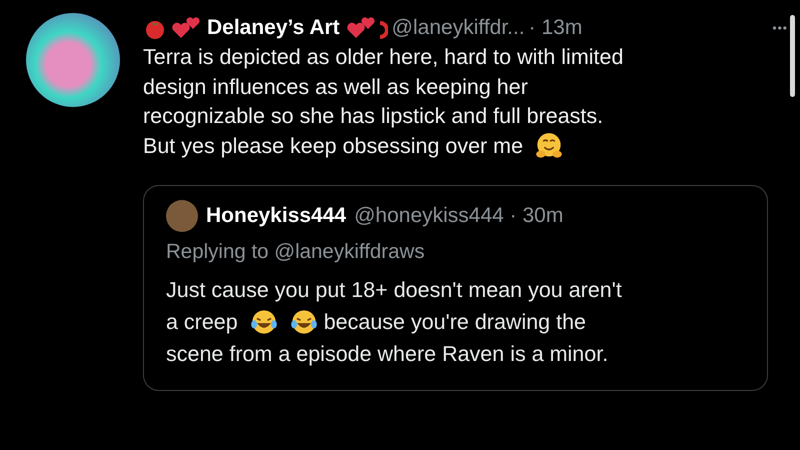 The image size is (800, 450). What do you see at coordinates (792, 56) in the screenshot?
I see `scrollbar` at bounding box center [792, 56].